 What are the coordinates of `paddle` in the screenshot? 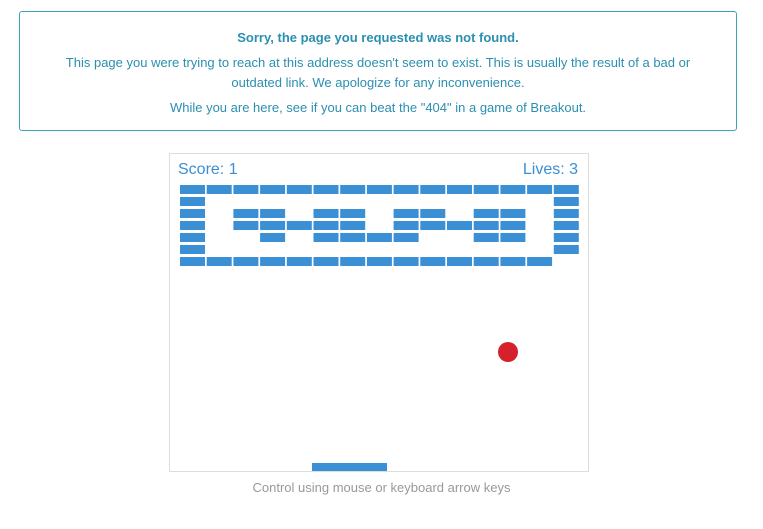 It's located at (349, 467).